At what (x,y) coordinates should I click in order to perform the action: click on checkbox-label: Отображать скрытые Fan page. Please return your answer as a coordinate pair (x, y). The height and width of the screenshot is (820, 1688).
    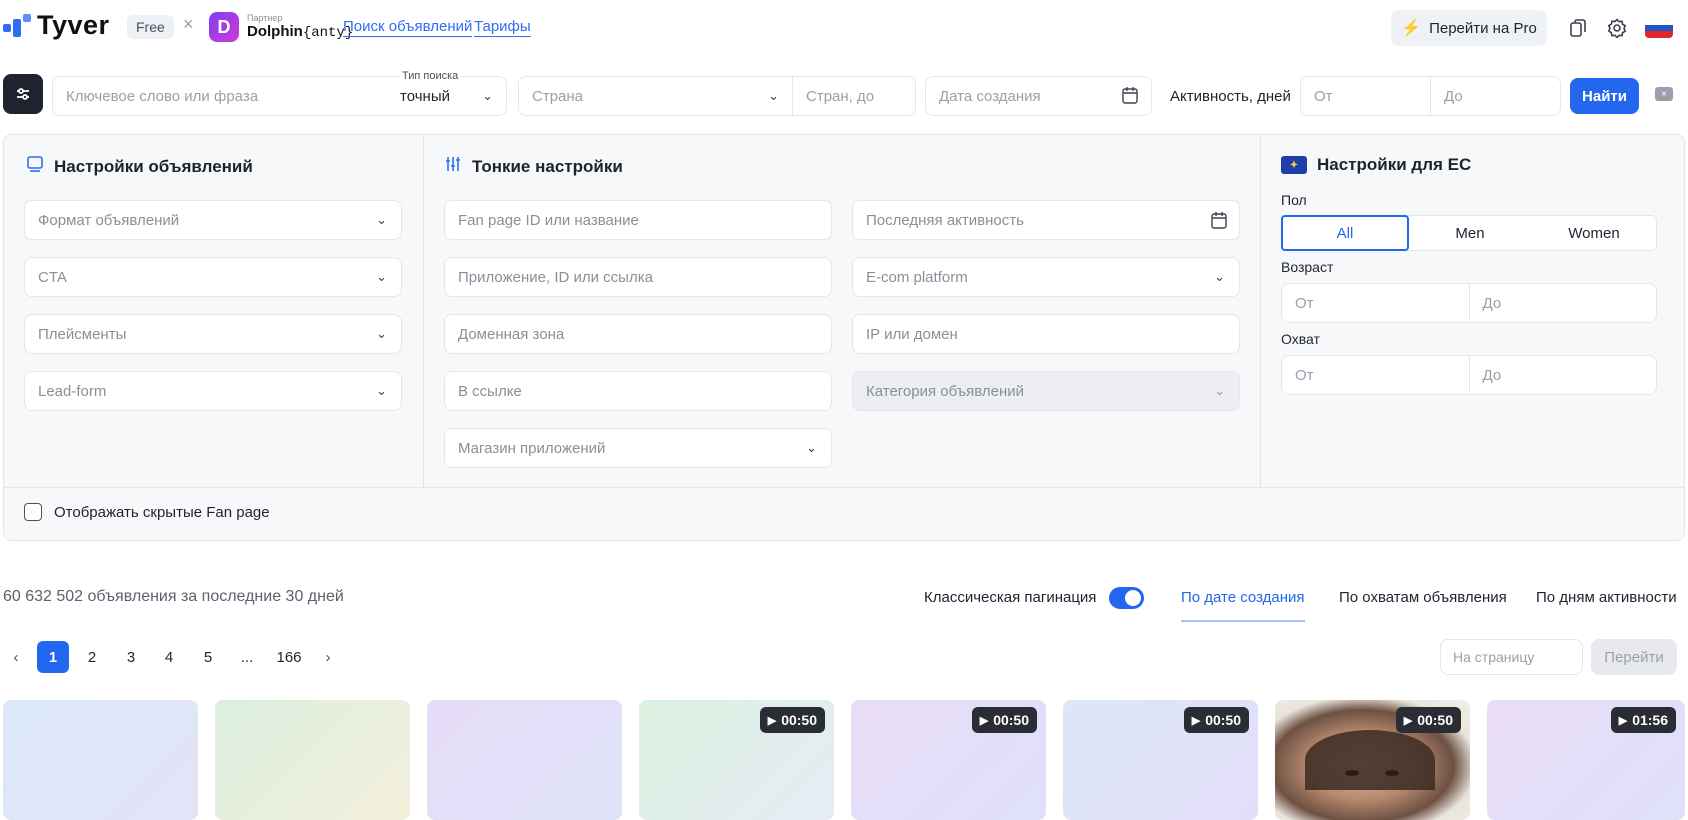
    Looking at the image, I should click on (162, 512).